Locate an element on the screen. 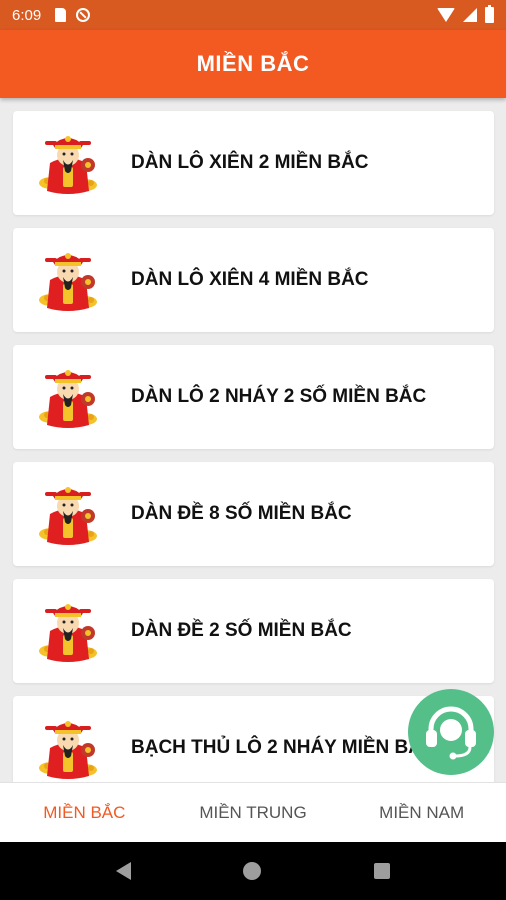 The image size is (506, 900). list-item-dan-lo-xien-2: DÀN LÔ XIÊN 2 MIỀN BẮC is located at coordinates (253, 163).